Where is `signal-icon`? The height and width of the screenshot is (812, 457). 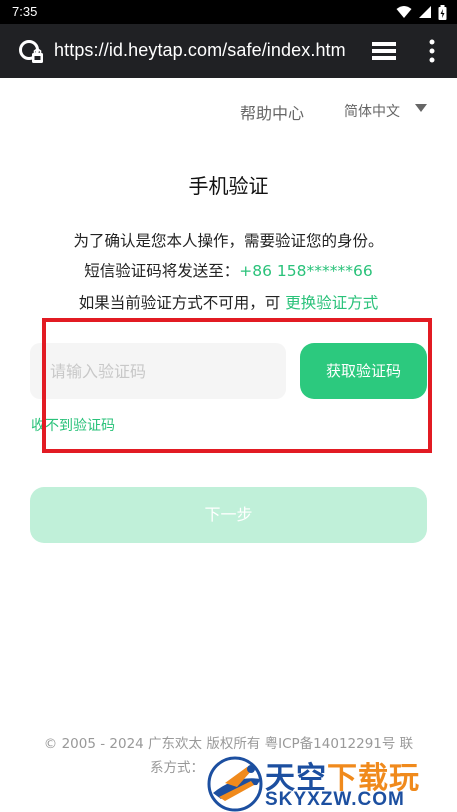
signal-icon is located at coordinates (425, 12).